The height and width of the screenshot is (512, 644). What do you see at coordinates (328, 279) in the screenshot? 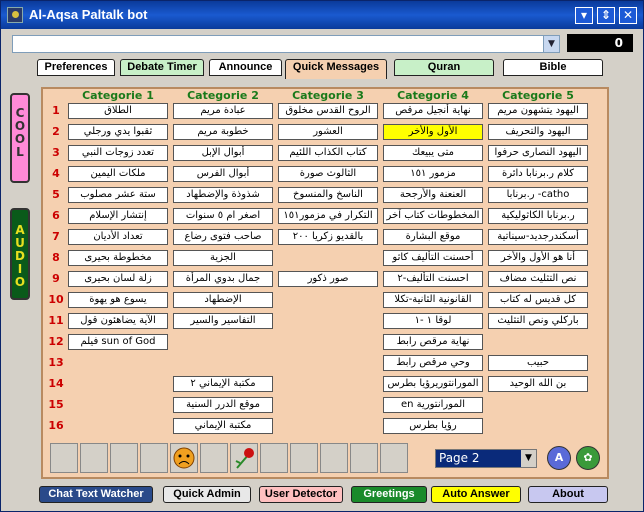
I see `quick-message-button: صور ذكور` at bounding box center [328, 279].